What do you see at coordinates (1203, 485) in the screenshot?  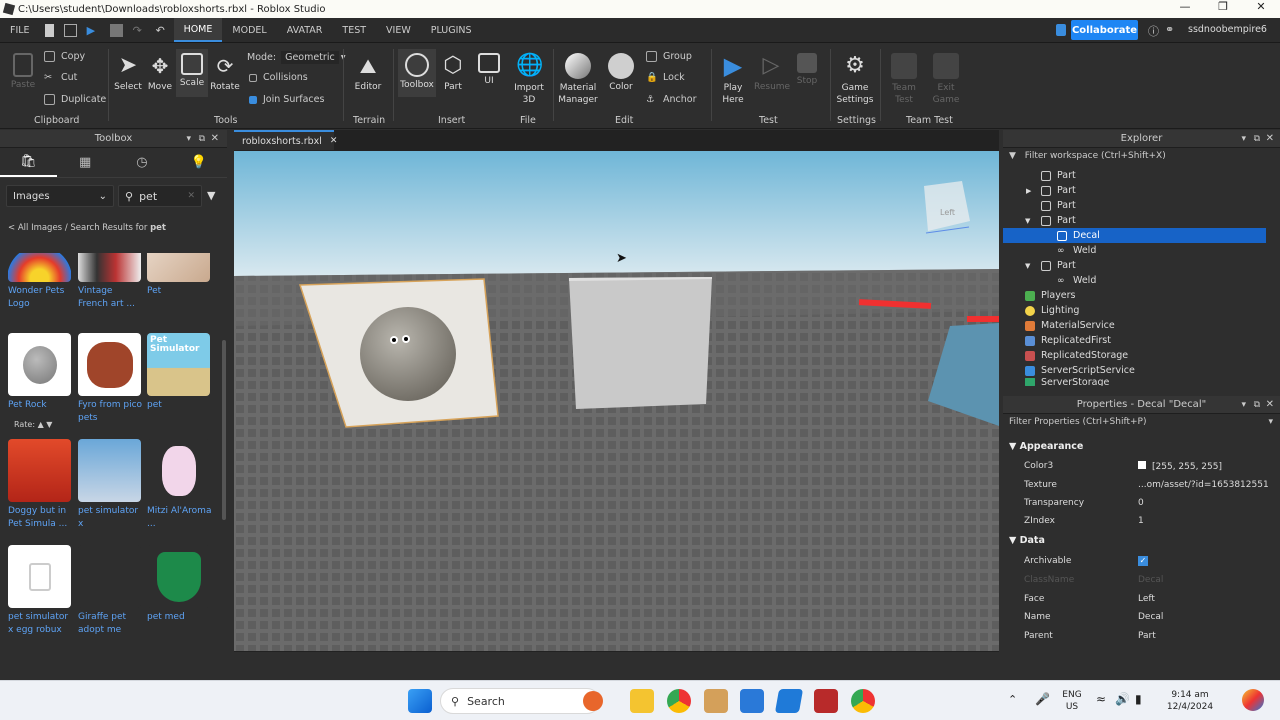 I see `property-value: ...om/asset/?id=16538125510` at bounding box center [1203, 485].